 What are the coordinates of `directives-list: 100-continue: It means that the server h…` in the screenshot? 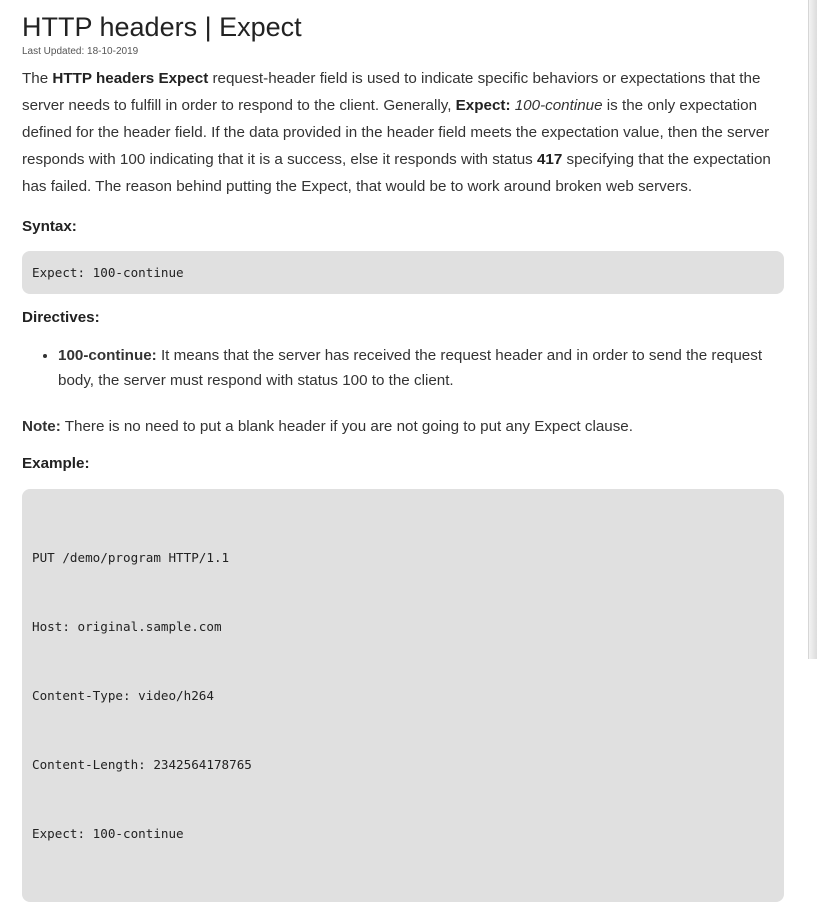 It's located at (403, 368).